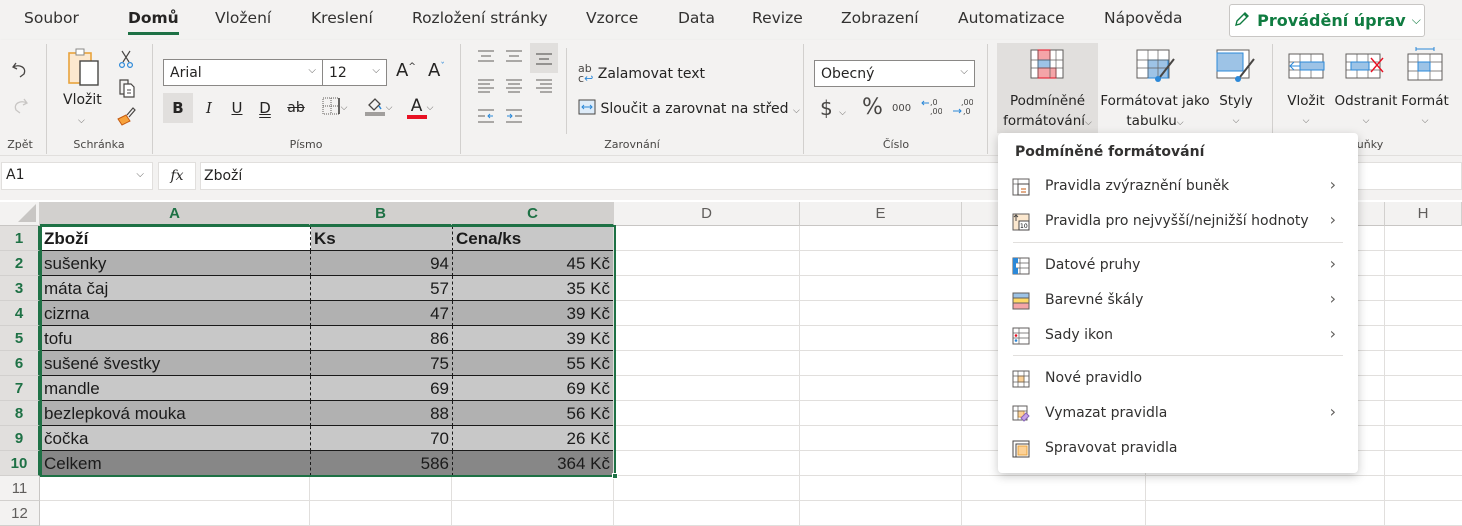  I want to click on cell-c2: 45 Kč, so click(533, 263).